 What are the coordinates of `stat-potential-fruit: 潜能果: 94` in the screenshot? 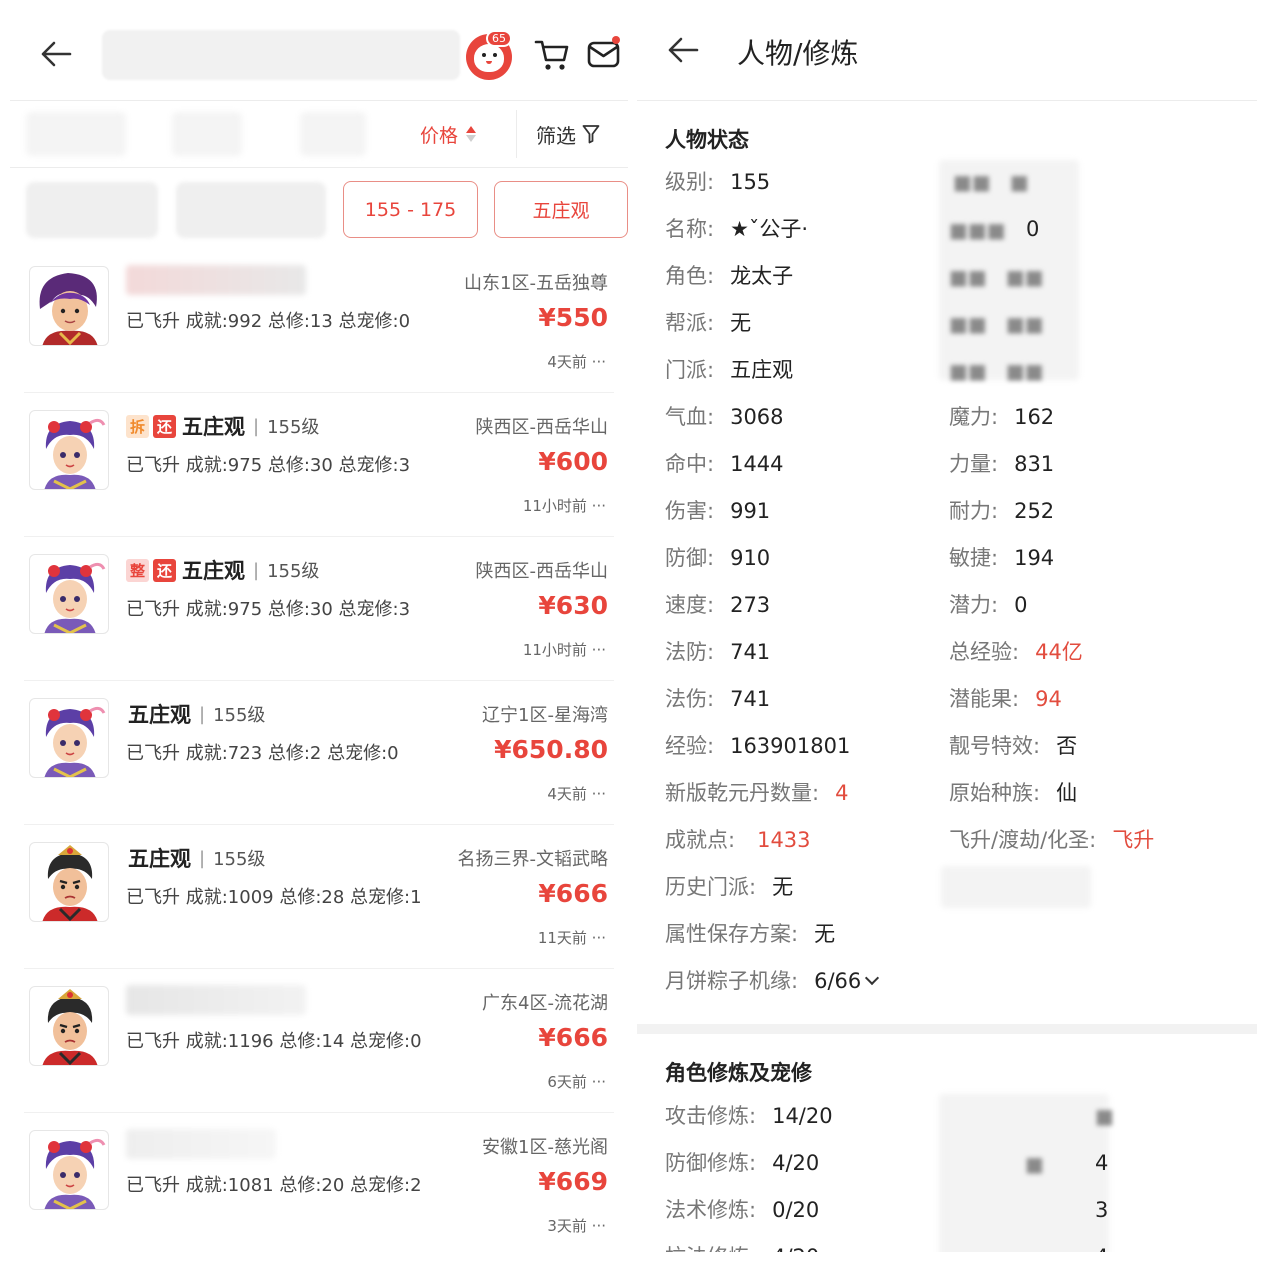 It's located at (1005, 699).